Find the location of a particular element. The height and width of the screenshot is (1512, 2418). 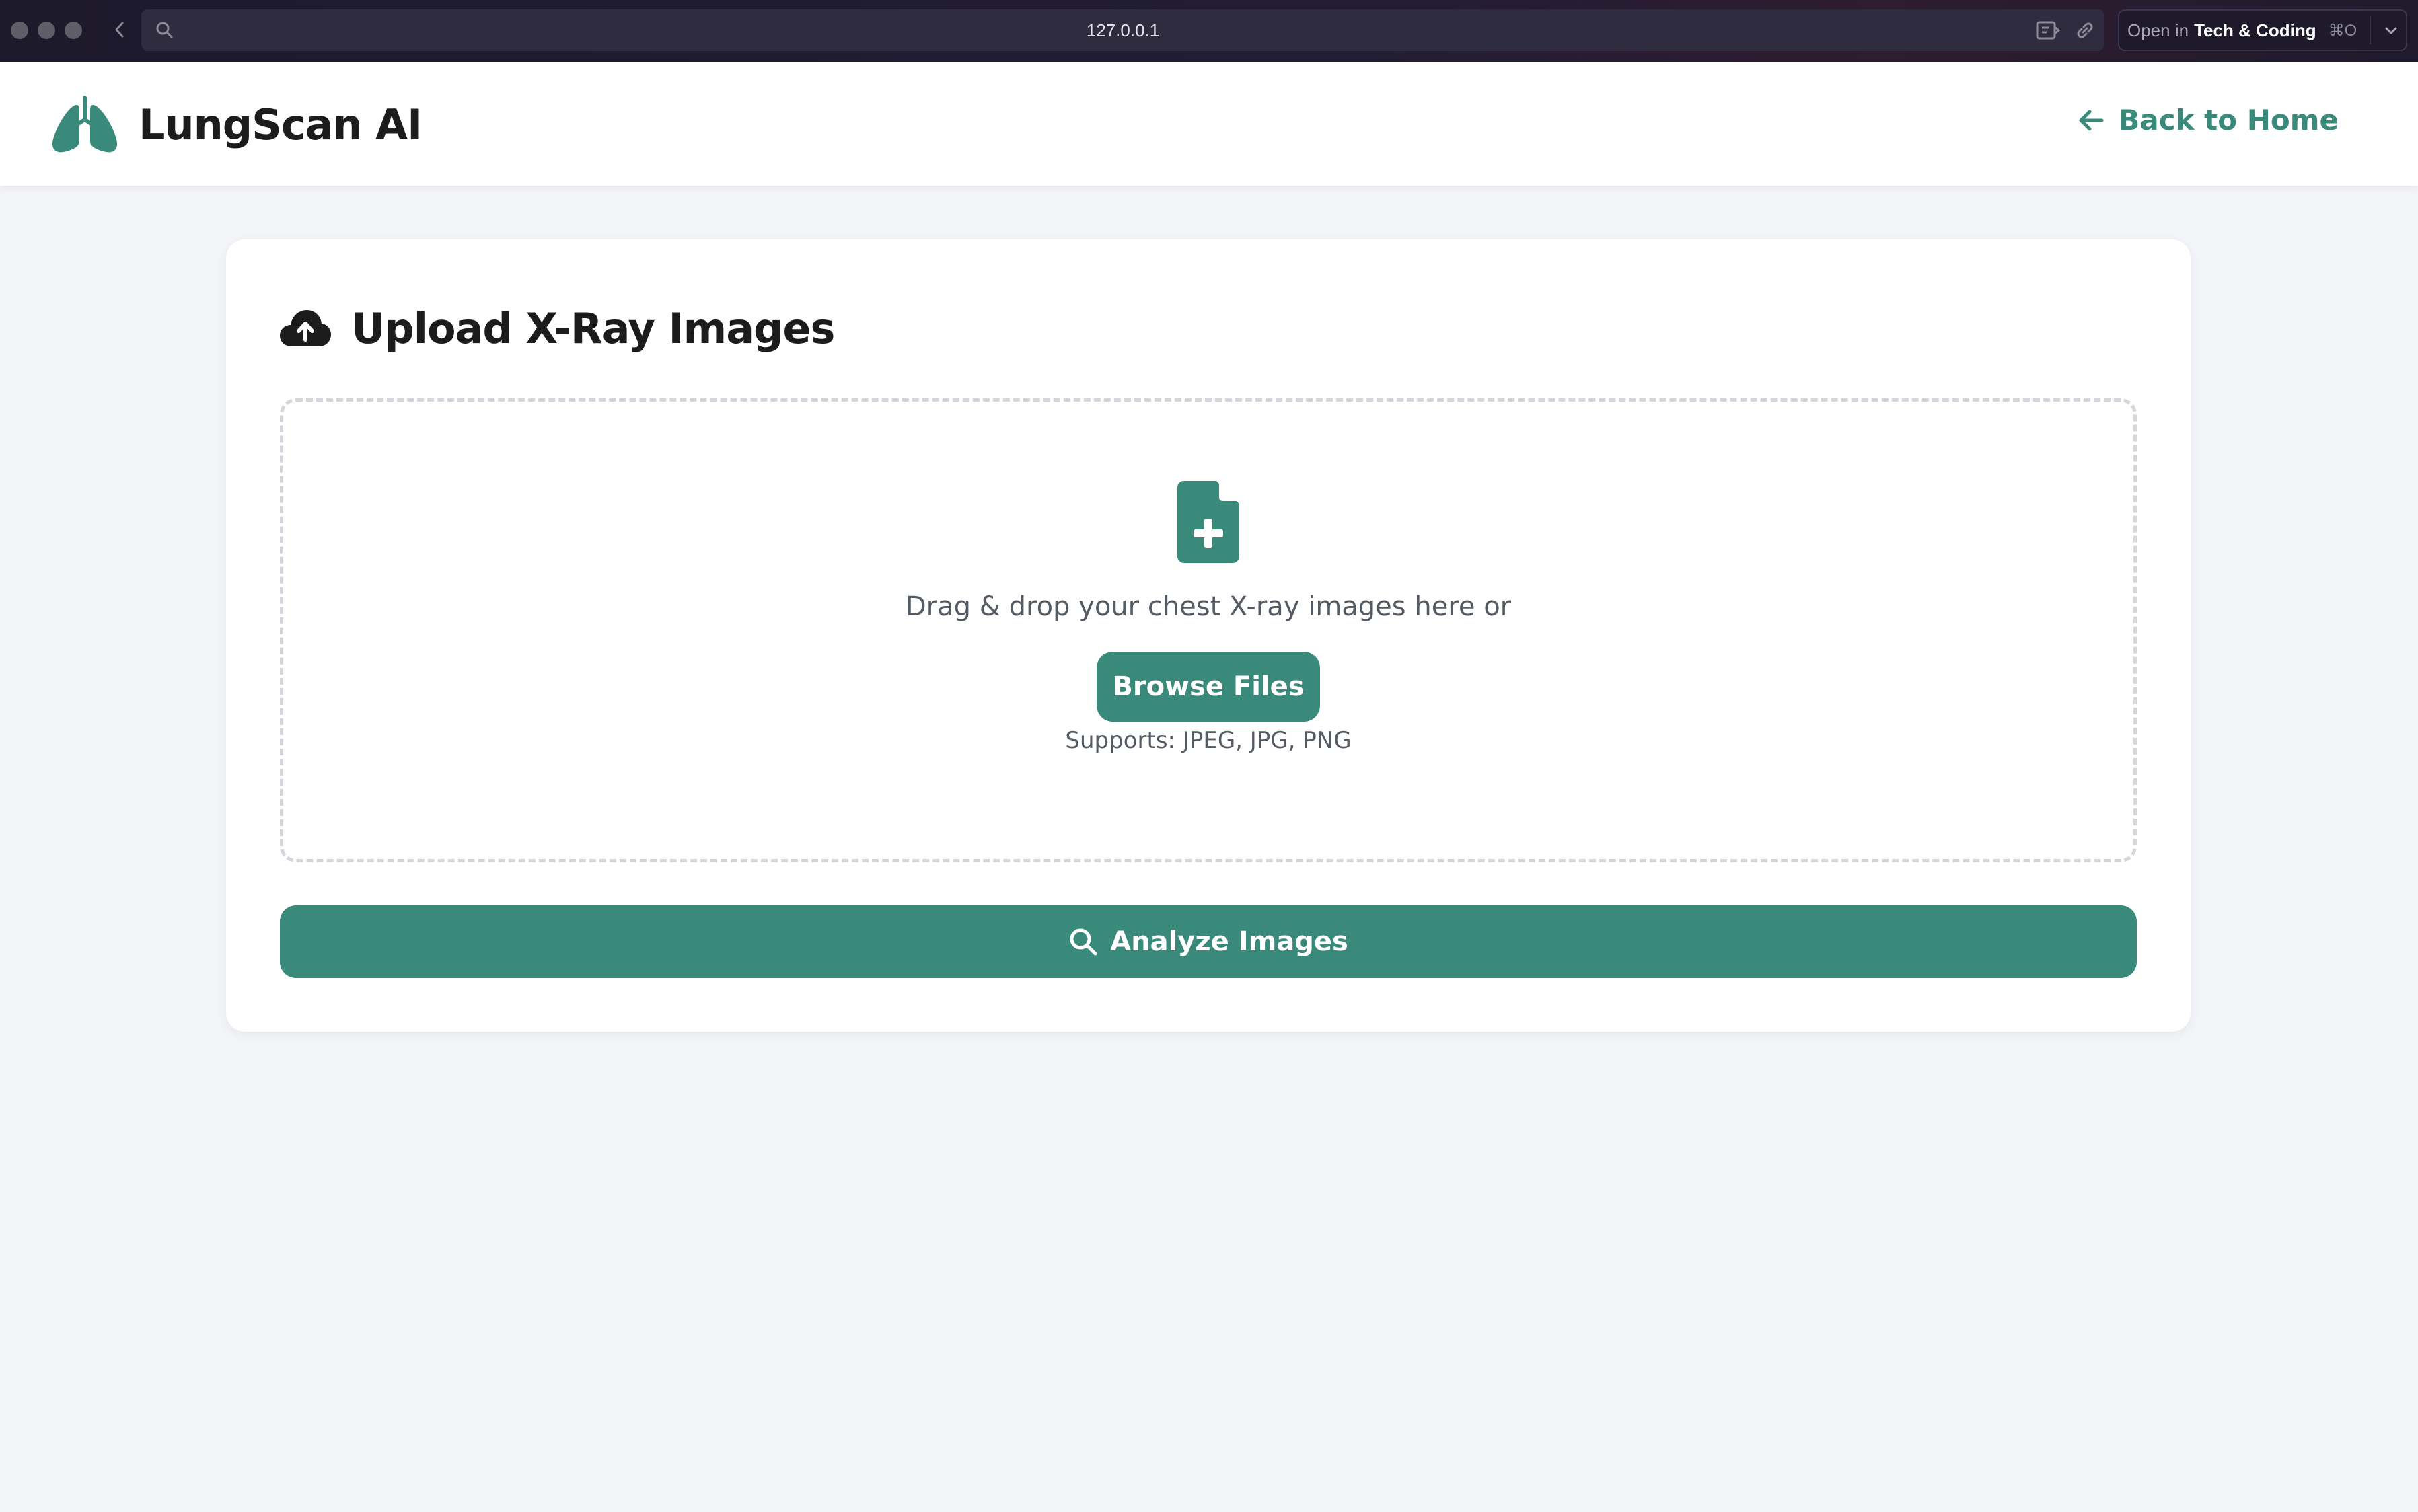

analyze-images-label: Analyze Images is located at coordinates (1229, 942).